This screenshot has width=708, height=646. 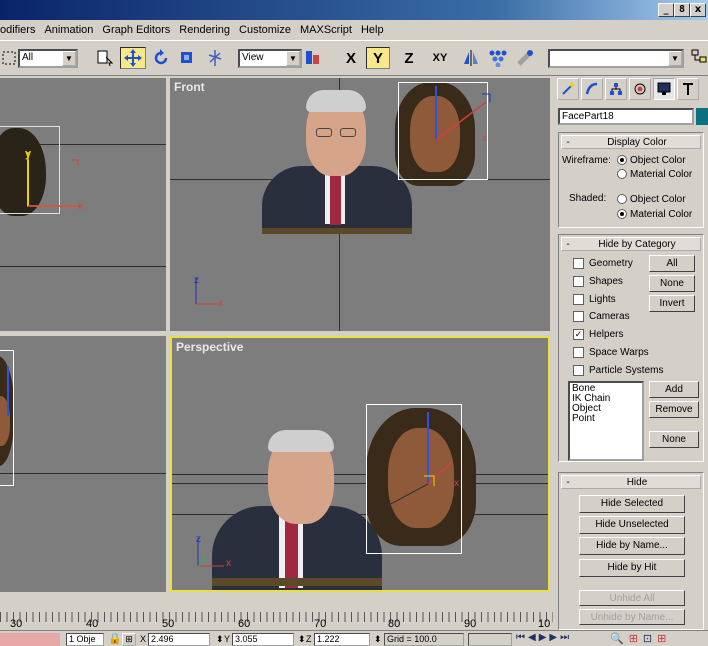 What do you see at coordinates (215, 58) in the screenshot?
I see `select-manipulate-icon` at bounding box center [215, 58].